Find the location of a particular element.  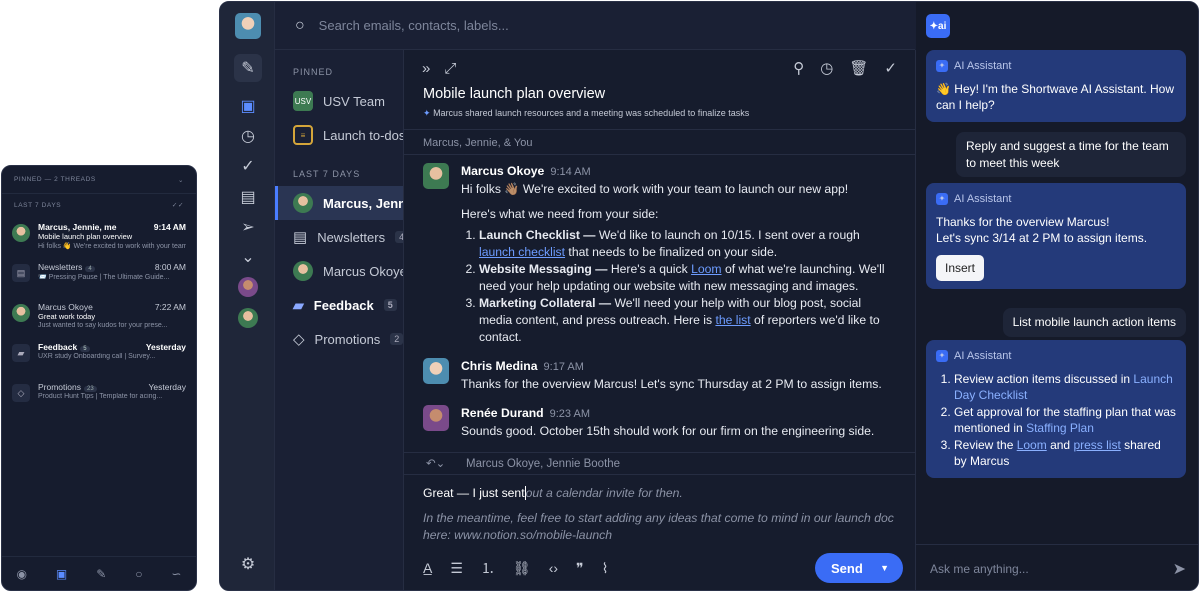

ai-input is located at coordinates (1047, 568).